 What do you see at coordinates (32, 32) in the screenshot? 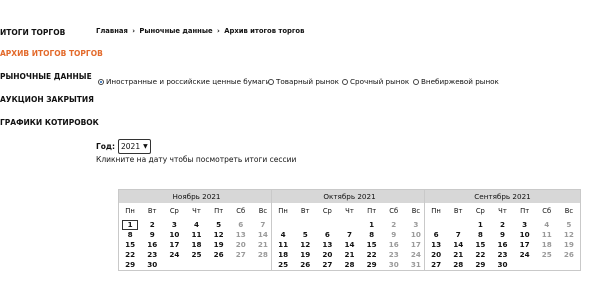
I see `sidebar-item-results: ИТОГИ ТОРГОВ` at bounding box center [32, 32].